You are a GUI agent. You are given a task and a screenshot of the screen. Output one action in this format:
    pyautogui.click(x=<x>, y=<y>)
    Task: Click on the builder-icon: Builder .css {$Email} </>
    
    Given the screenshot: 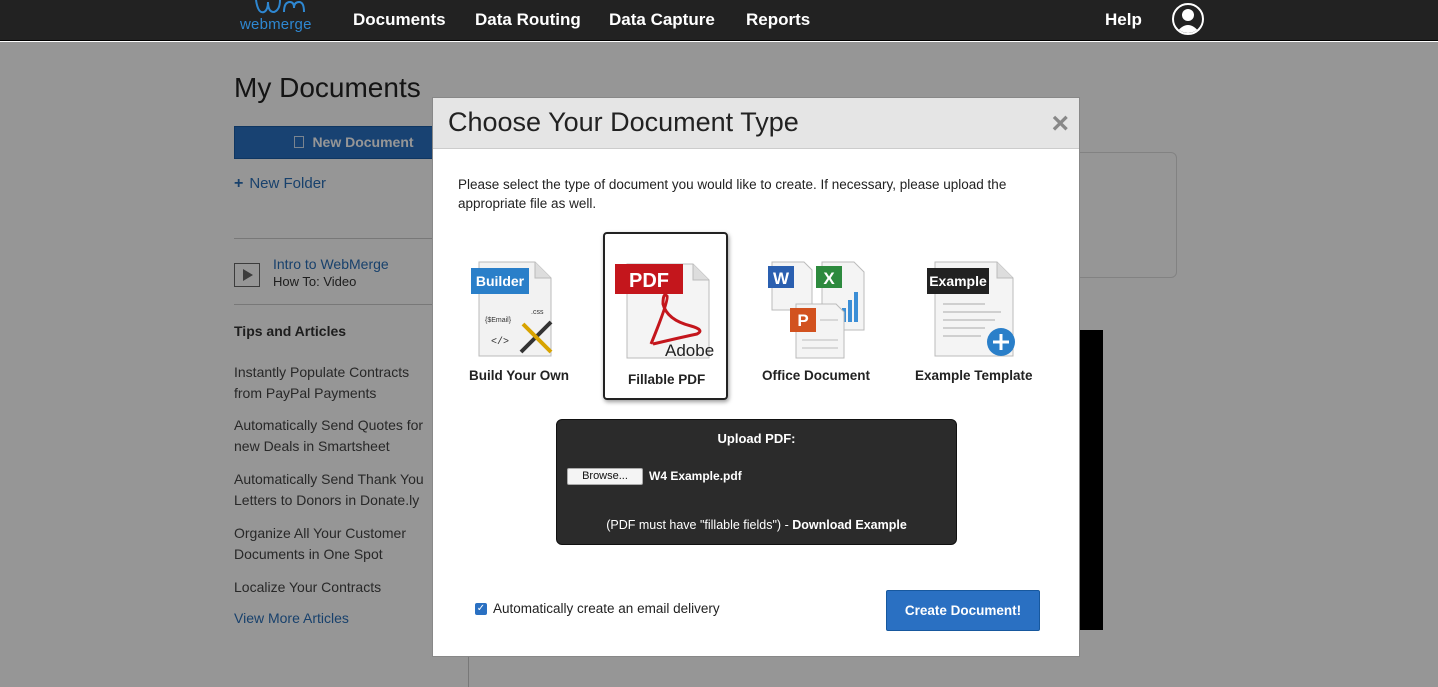 What is the action you would take?
    pyautogui.click(x=512, y=309)
    